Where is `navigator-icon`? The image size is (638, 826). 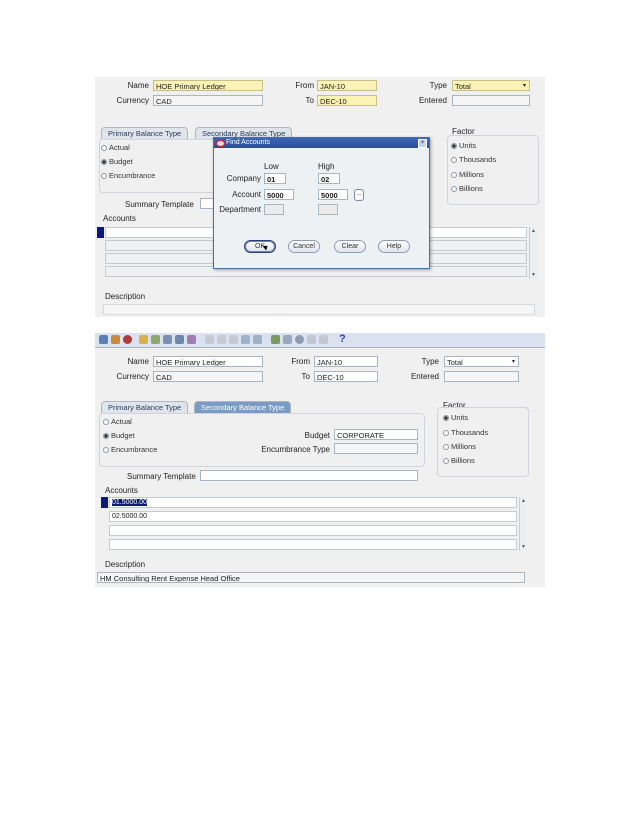 navigator-icon is located at coordinates (191, 339).